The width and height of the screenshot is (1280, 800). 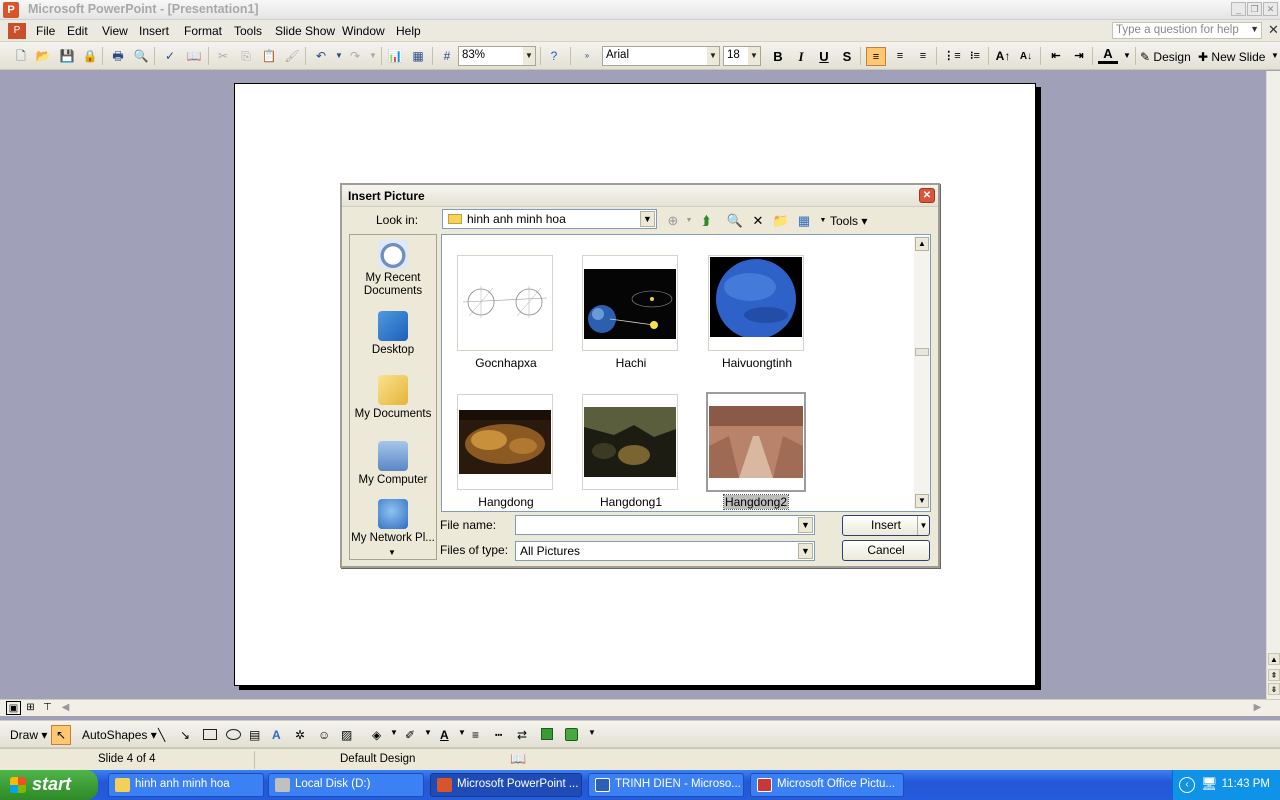 What do you see at coordinates (571, 734) in the screenshot?
I see `3d-style-icon` at bounding box center [571, 734].